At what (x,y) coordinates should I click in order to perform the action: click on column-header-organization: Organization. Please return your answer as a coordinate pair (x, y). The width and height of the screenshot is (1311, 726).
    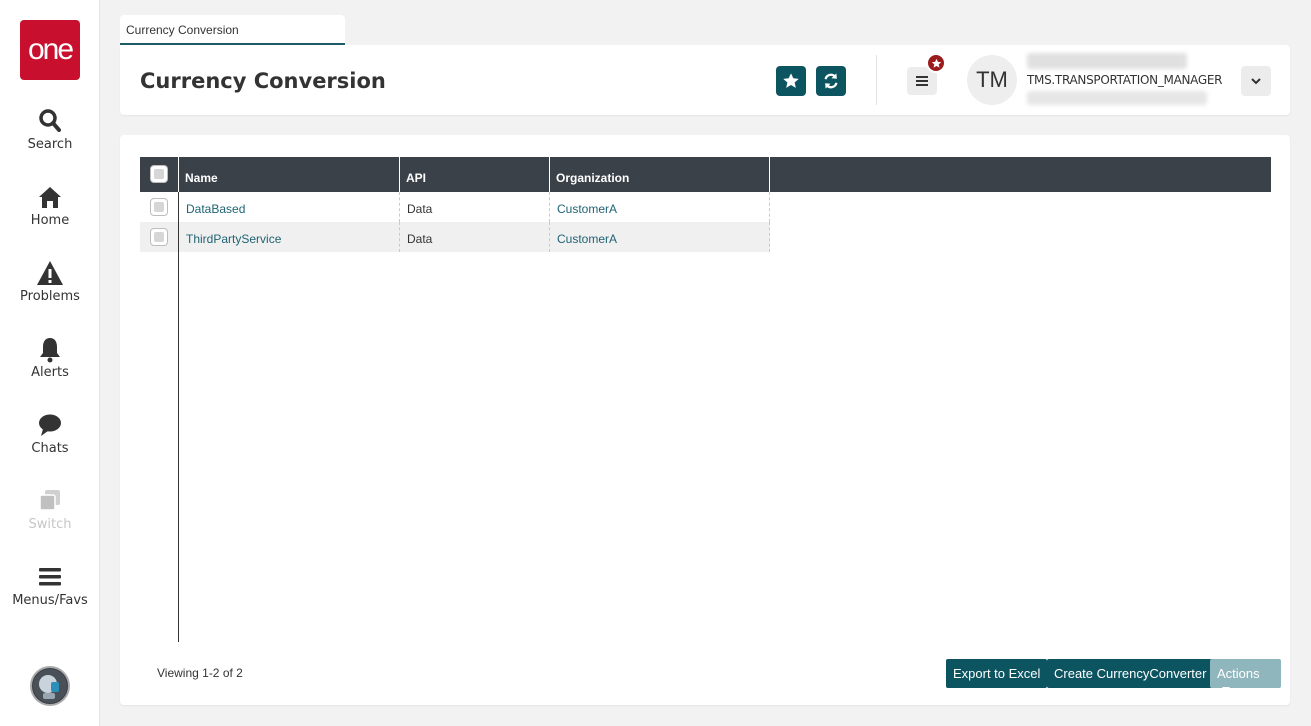
    Looking at the image, I should click on (660, 174).